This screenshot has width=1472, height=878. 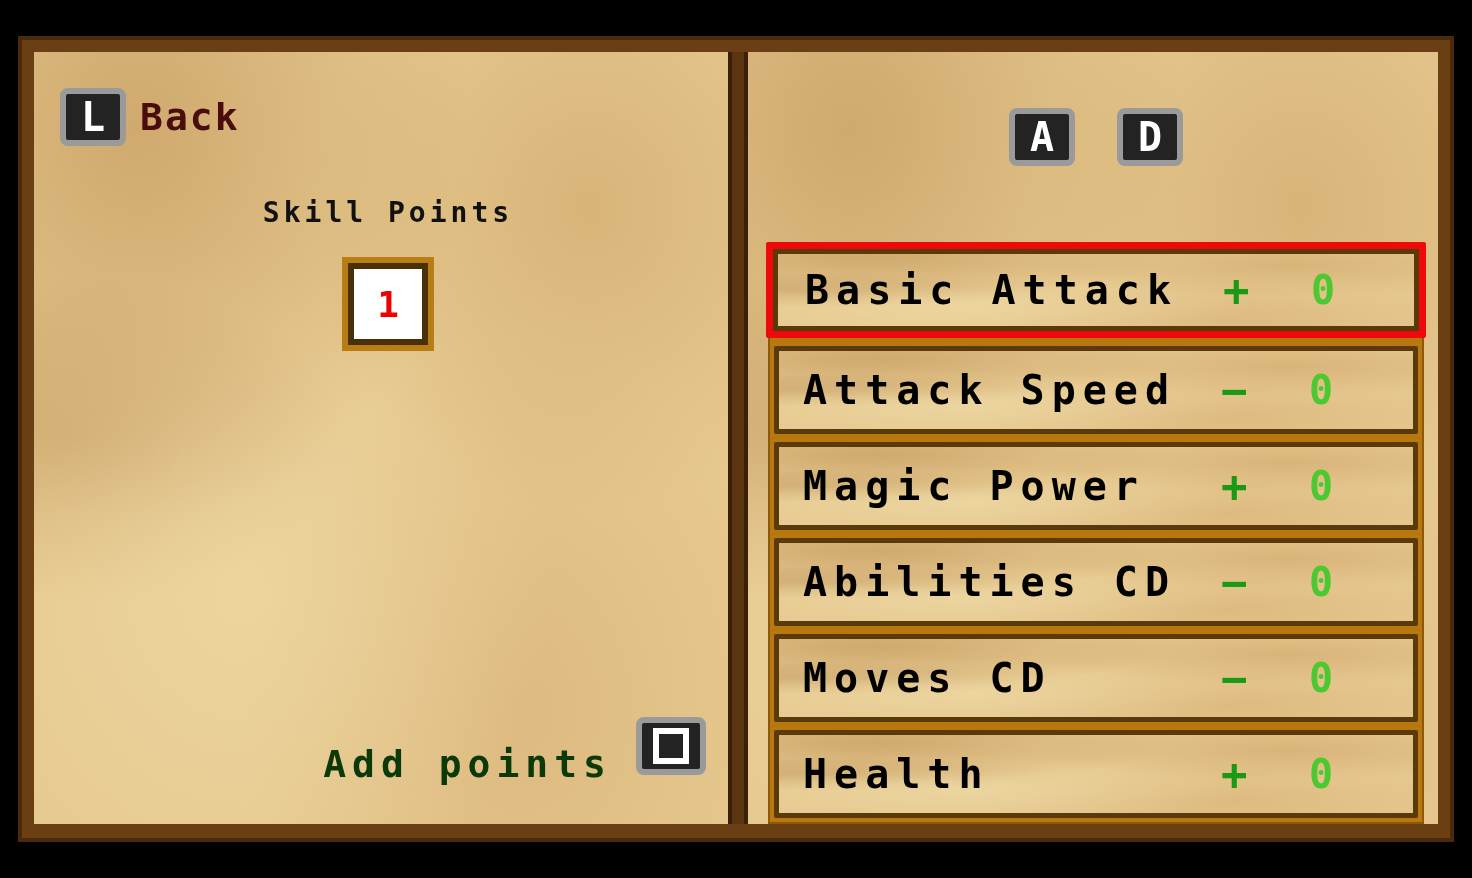 I want to click on stat-name: Basic Attack, so click(x=992, y=290).